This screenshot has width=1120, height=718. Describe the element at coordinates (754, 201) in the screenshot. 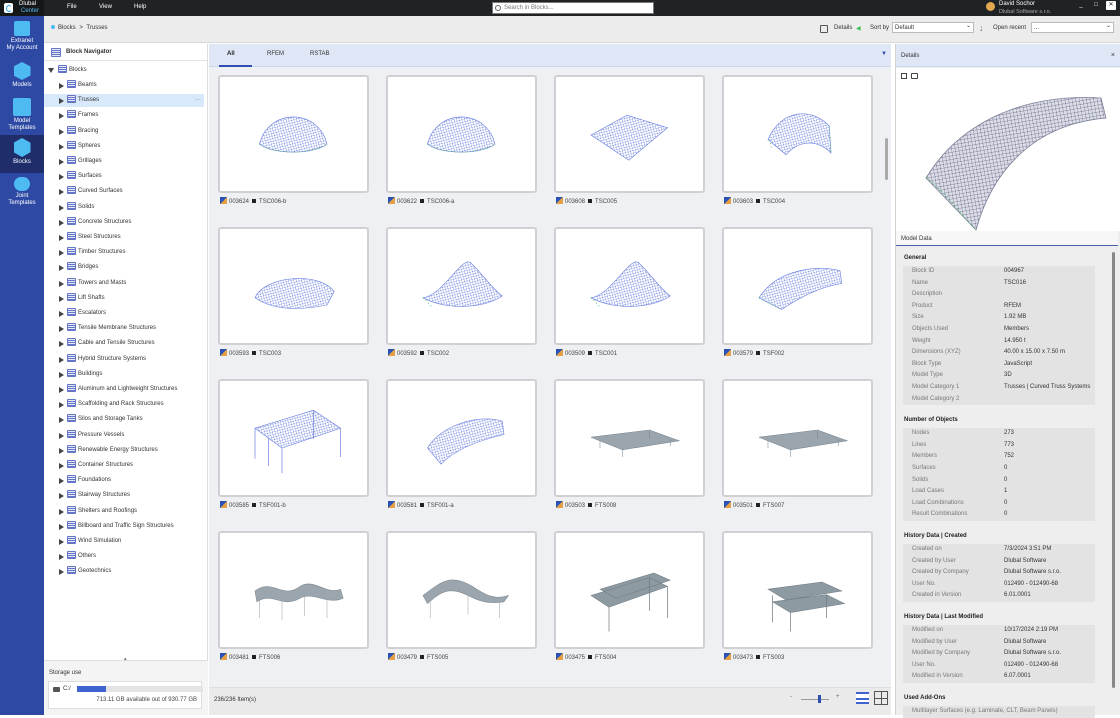

I see `block-label: 003603TSC004` at that location.